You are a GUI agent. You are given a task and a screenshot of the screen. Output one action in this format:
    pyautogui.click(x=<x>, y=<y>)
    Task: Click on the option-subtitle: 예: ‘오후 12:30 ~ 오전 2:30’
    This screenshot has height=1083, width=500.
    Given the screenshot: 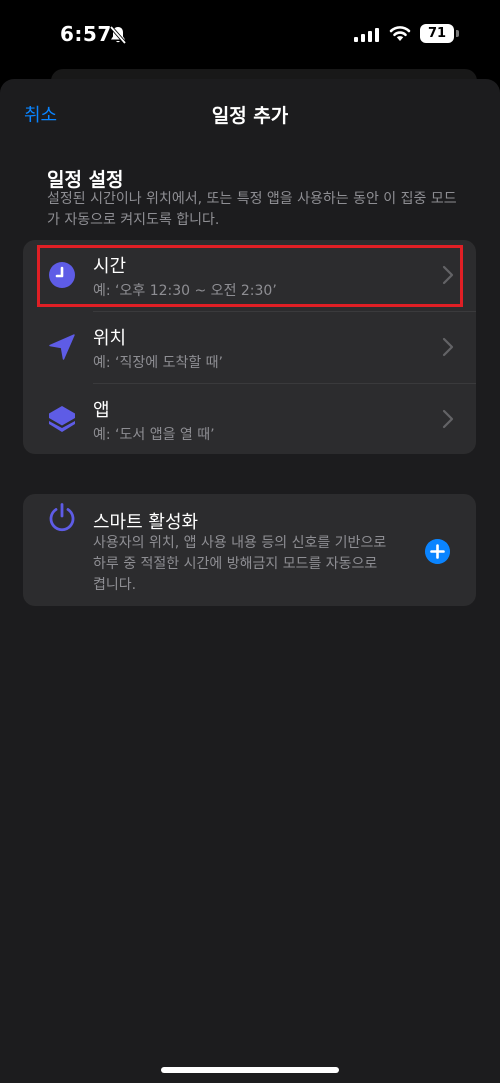 What is the action you would take?
    pyautogui.click(x=185, y=291)
    